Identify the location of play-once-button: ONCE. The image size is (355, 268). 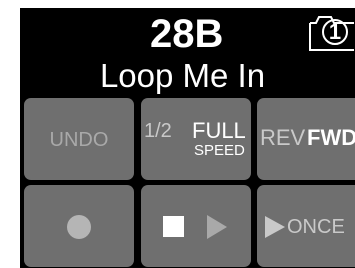
(306, 226).